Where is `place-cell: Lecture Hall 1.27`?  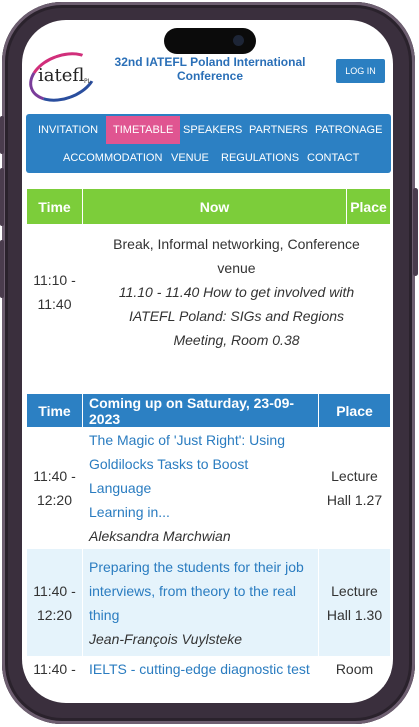
place-cell: Lecture Hall 1.27 is located at coordinates (354, 488).